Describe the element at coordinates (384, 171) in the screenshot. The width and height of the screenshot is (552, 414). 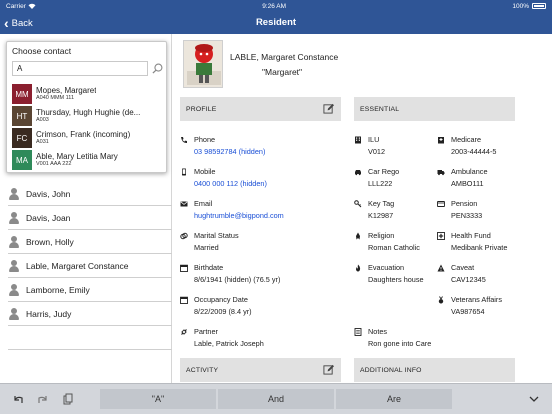
I see `car-rego-label: Car Rego` at that location.